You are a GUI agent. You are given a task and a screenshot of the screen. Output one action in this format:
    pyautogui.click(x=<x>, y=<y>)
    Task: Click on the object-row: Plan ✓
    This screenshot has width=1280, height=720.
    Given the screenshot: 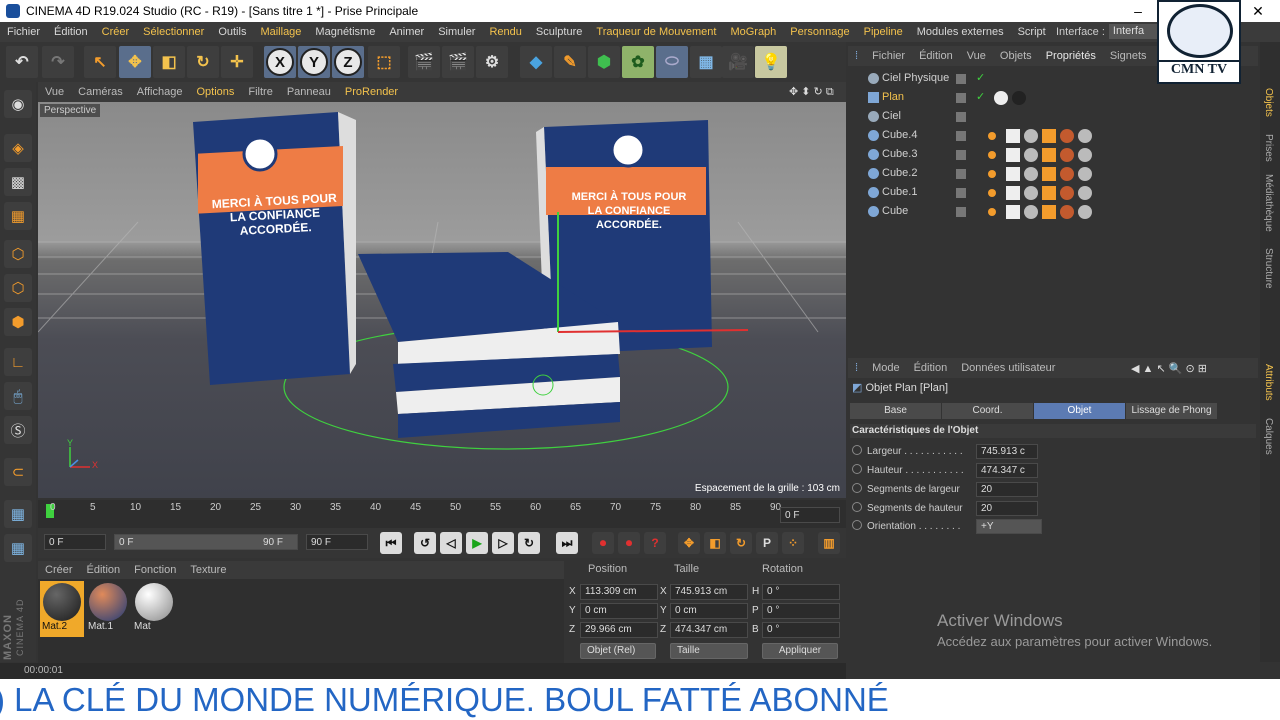 What is the action you would take?
    pyautogui.click(x=1052, y=97)
    